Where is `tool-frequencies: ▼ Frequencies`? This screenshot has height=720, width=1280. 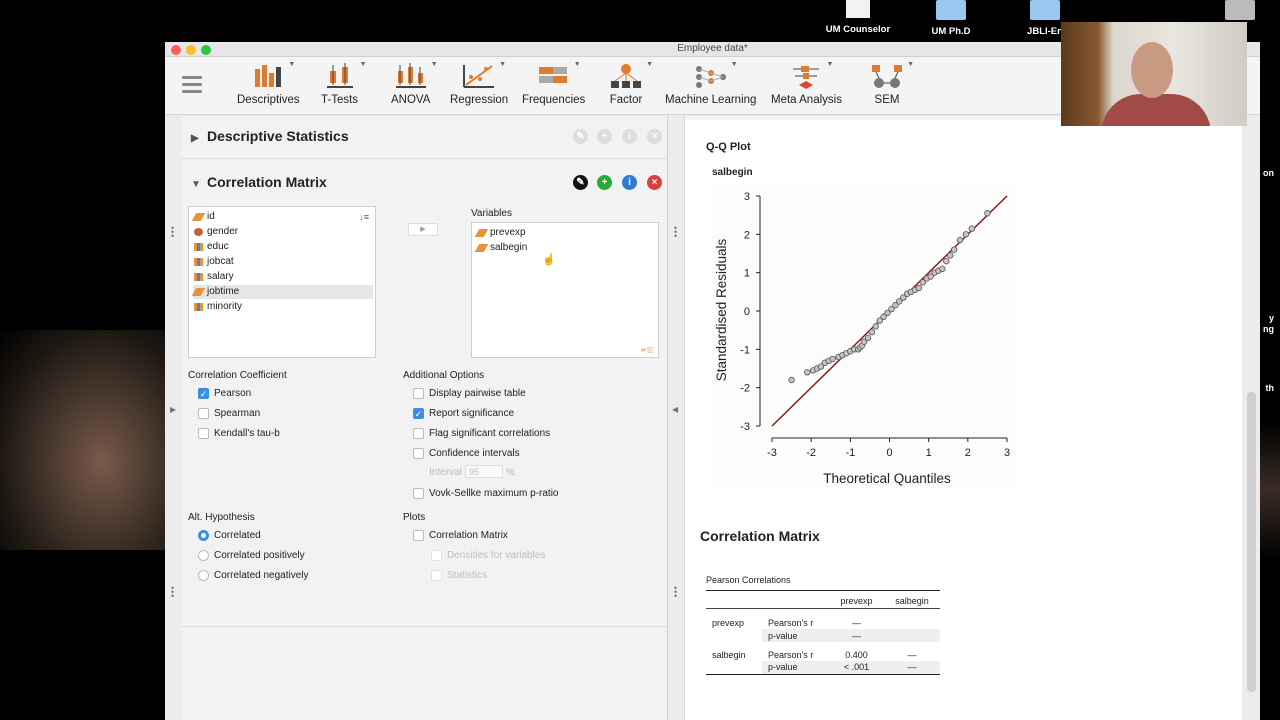
tool-frequencies: ▼ Frequencies is located at coordinates (553, 83).